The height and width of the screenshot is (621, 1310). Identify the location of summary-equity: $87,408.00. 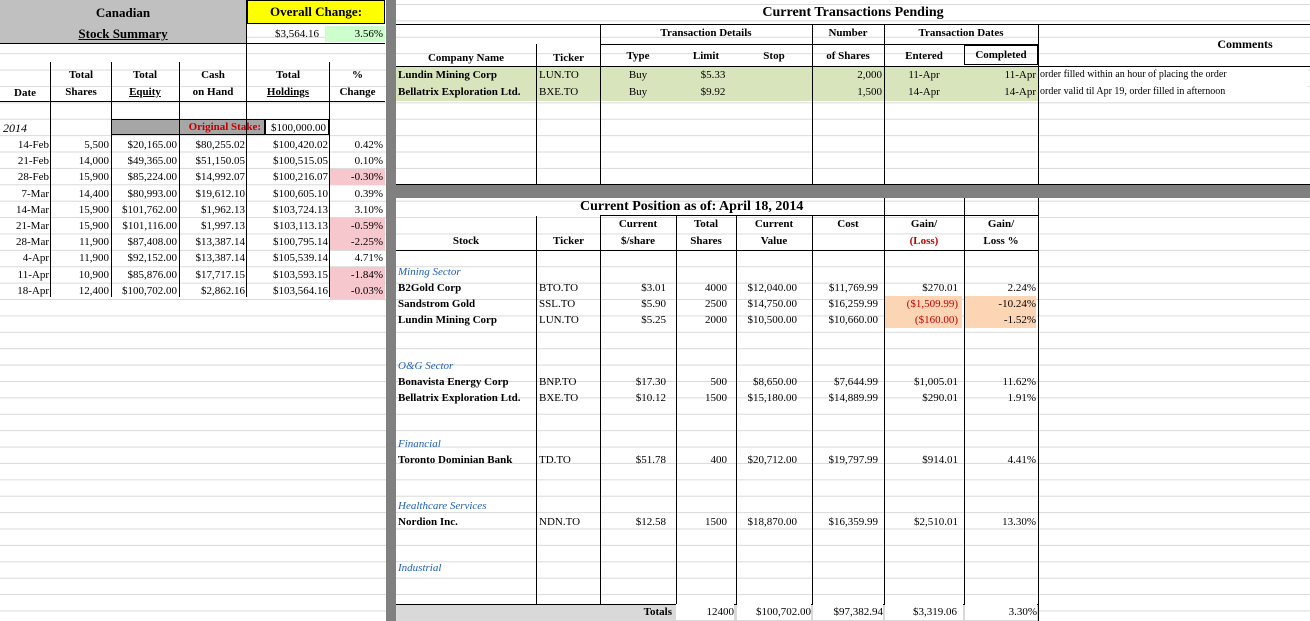
(145, 242).